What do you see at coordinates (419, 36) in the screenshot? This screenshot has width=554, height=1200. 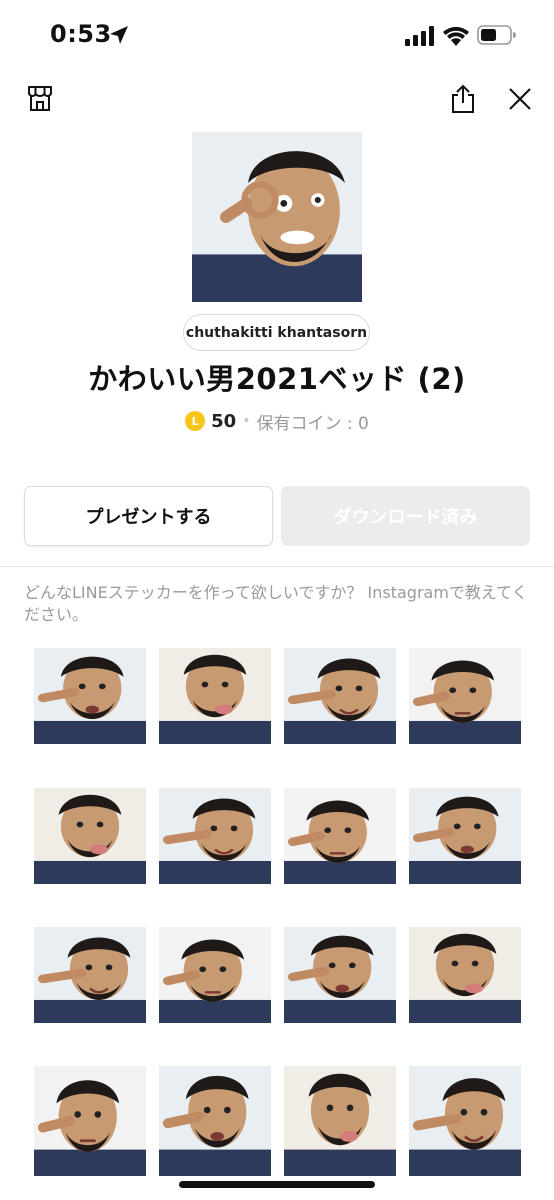 I see `cellular-signal-icon` at bounding box center [419, 36].